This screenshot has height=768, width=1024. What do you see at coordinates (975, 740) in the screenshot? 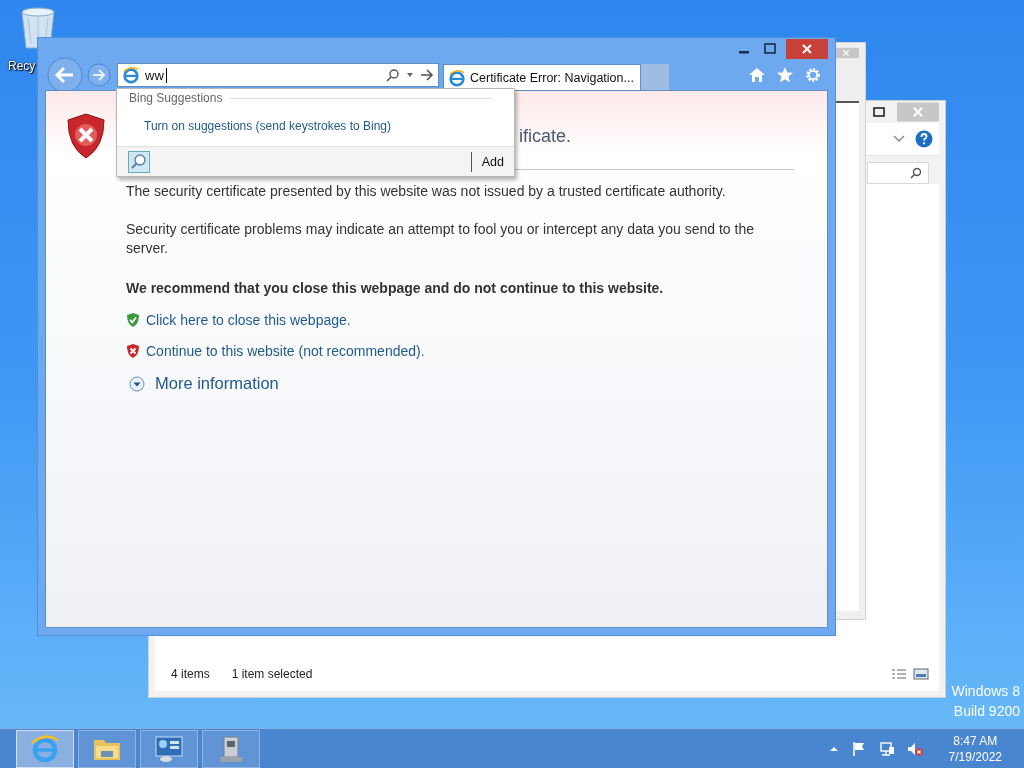
I see `clock-time: 8:47 AM` at bounding box center [975, 740].